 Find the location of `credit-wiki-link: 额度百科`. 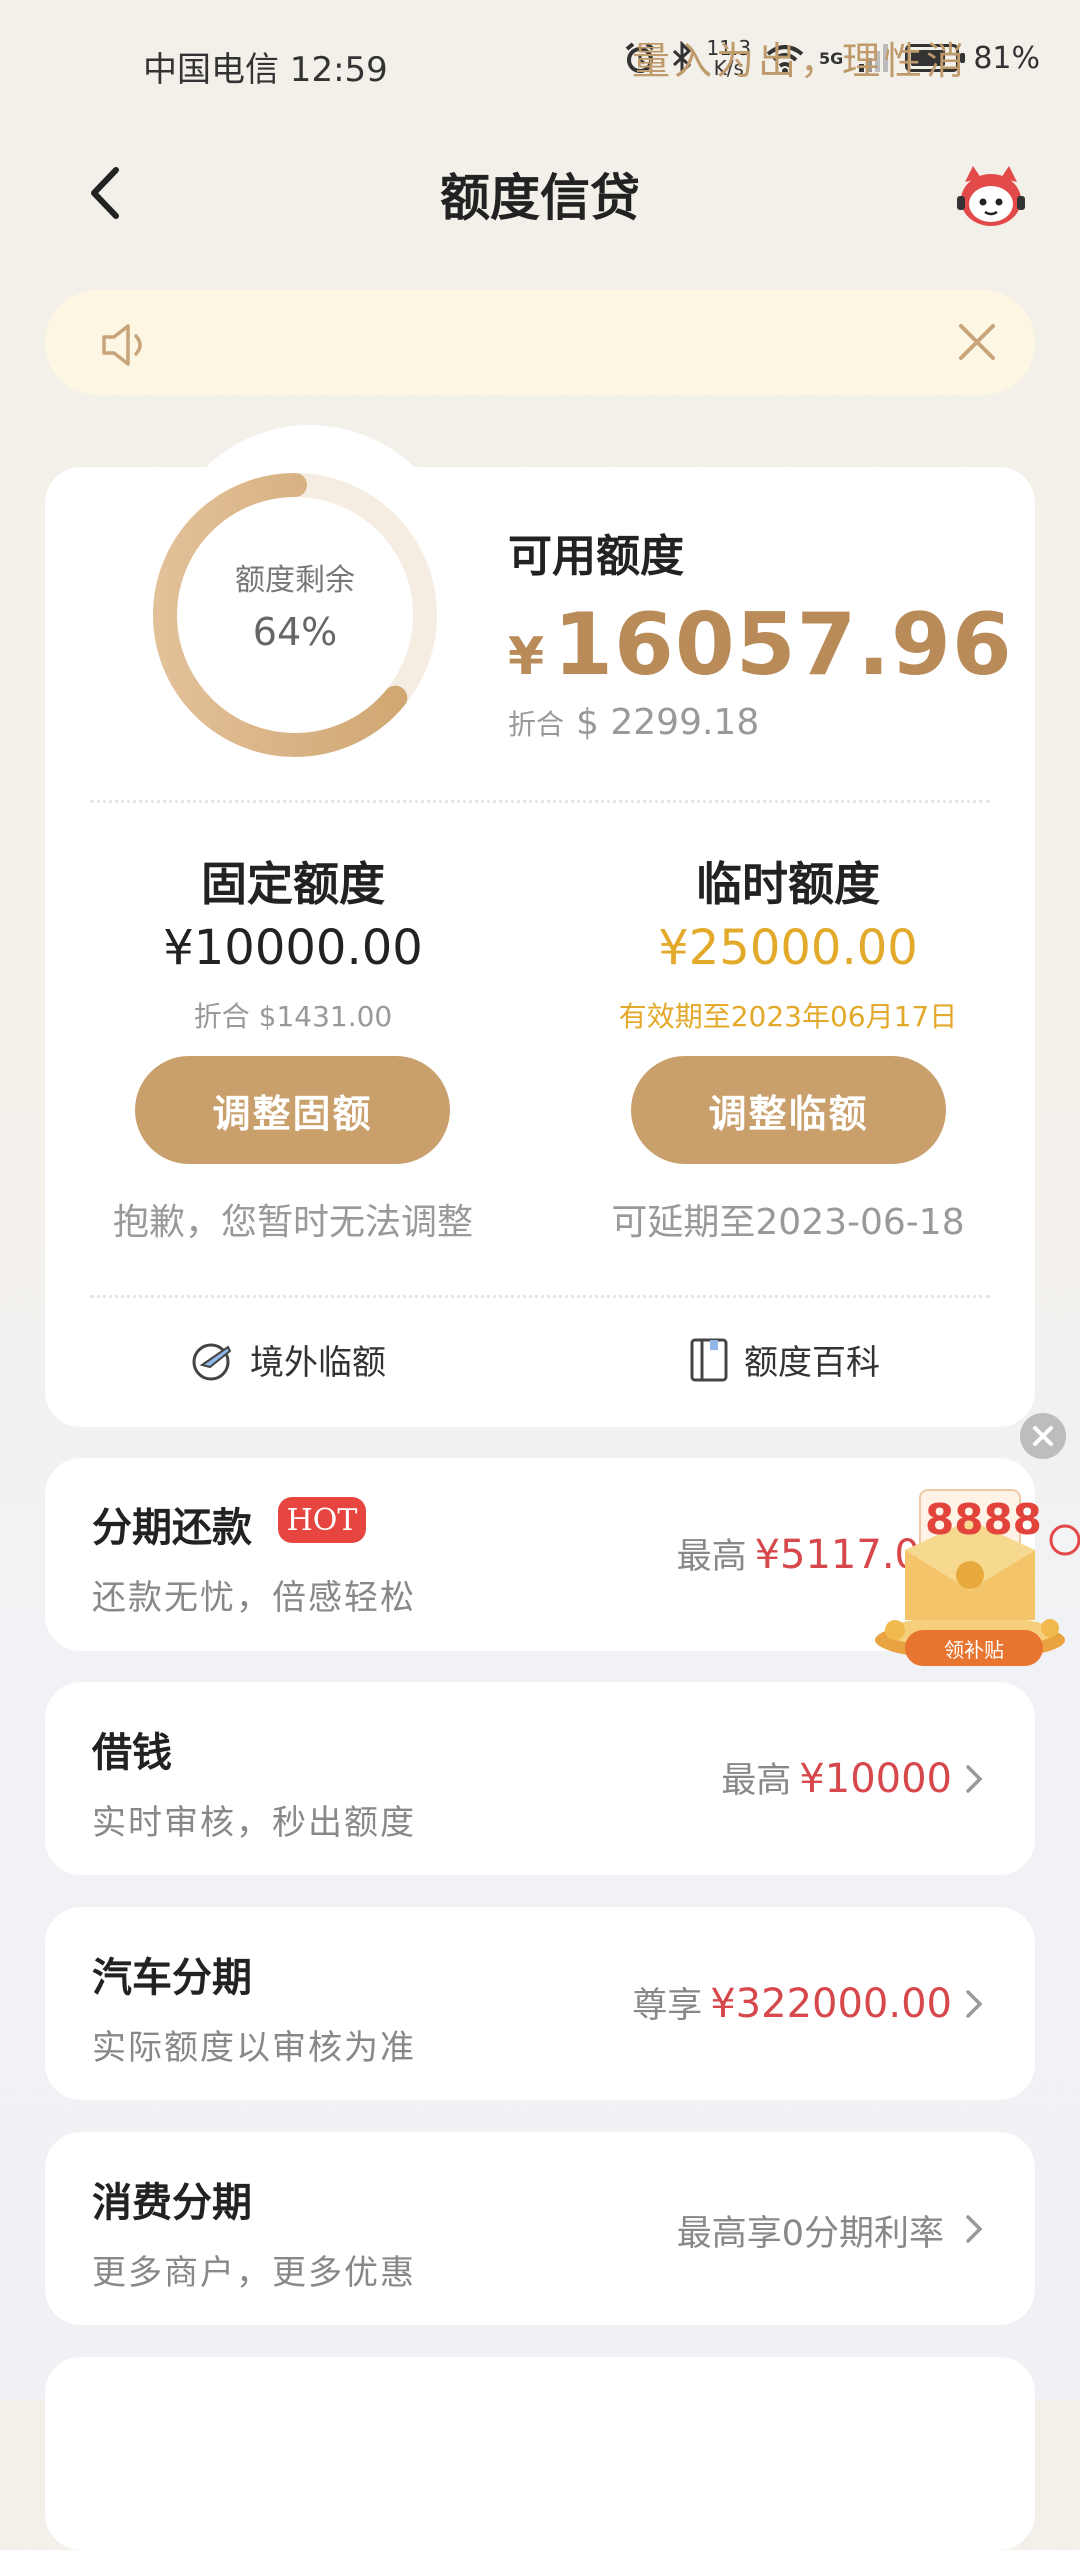

credit-wiki-link: 额度百科 is located at coordinates (784, 1359).